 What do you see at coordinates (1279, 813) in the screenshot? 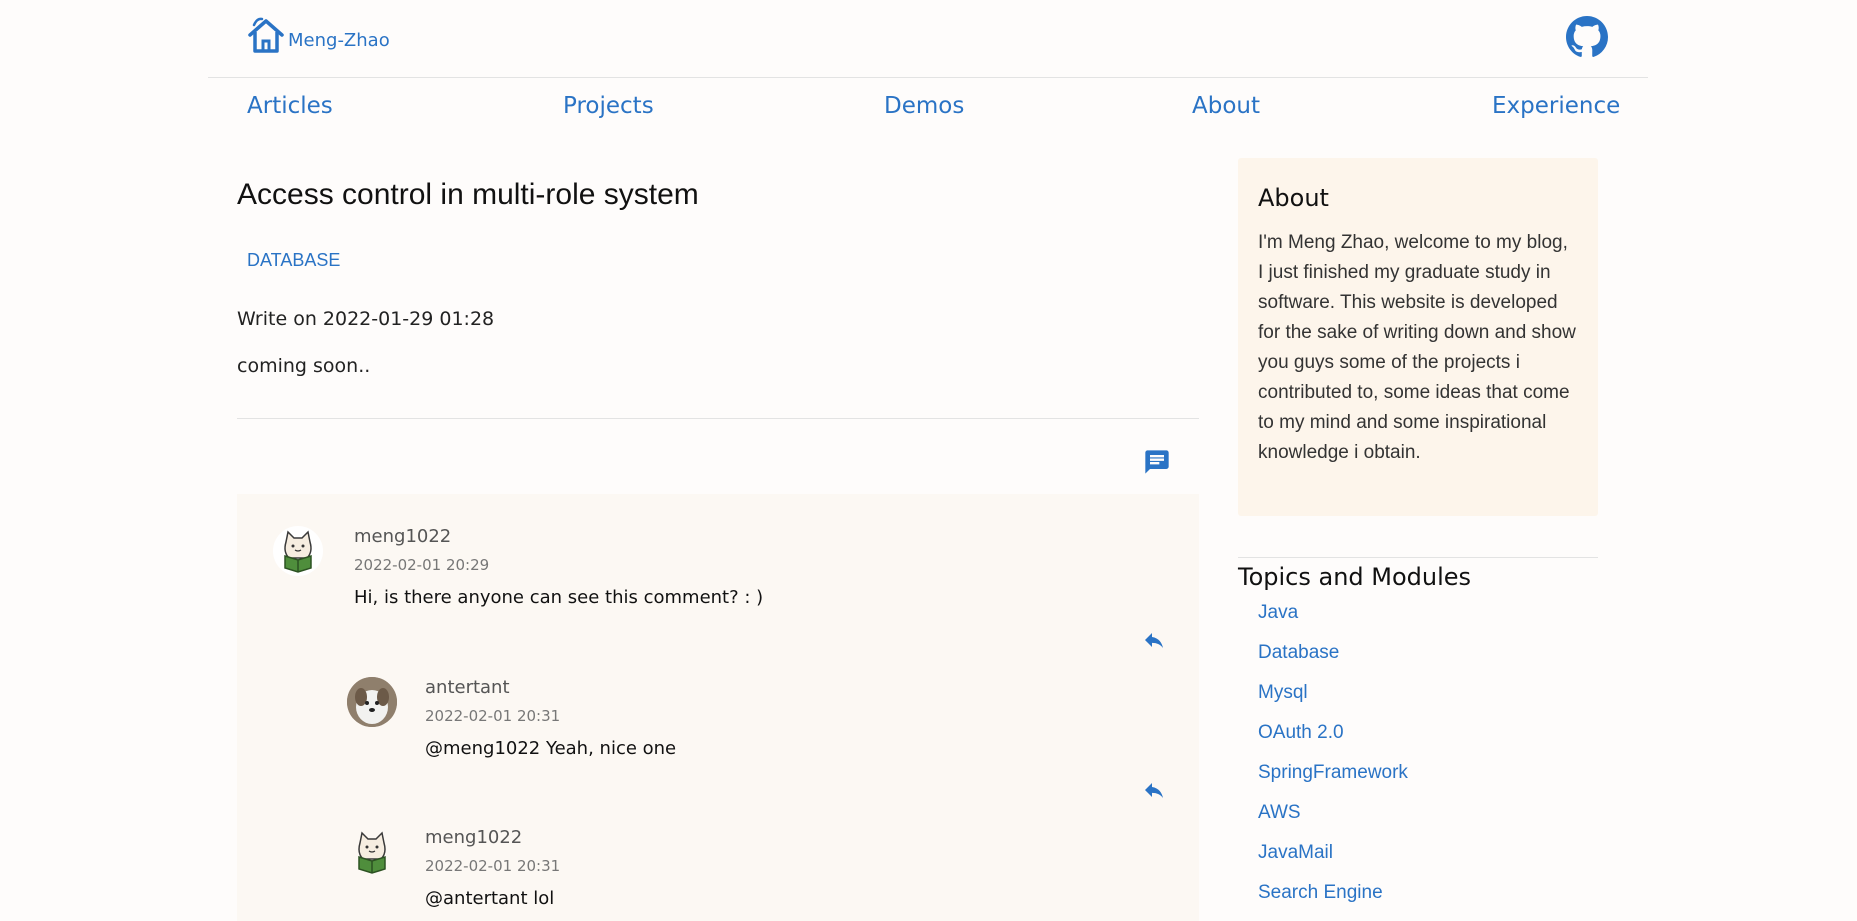
I see `topic-link-aws: AWS` at bounding box center [1279, 813].